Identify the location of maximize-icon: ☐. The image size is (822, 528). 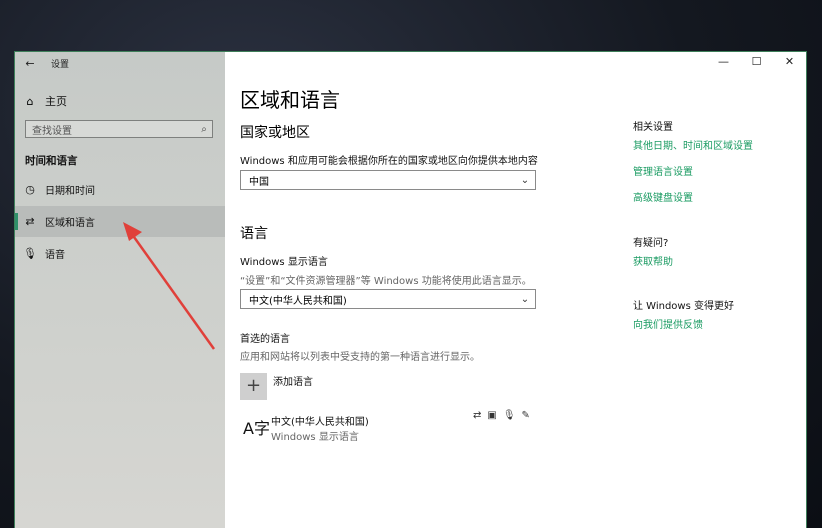
(756, 63).